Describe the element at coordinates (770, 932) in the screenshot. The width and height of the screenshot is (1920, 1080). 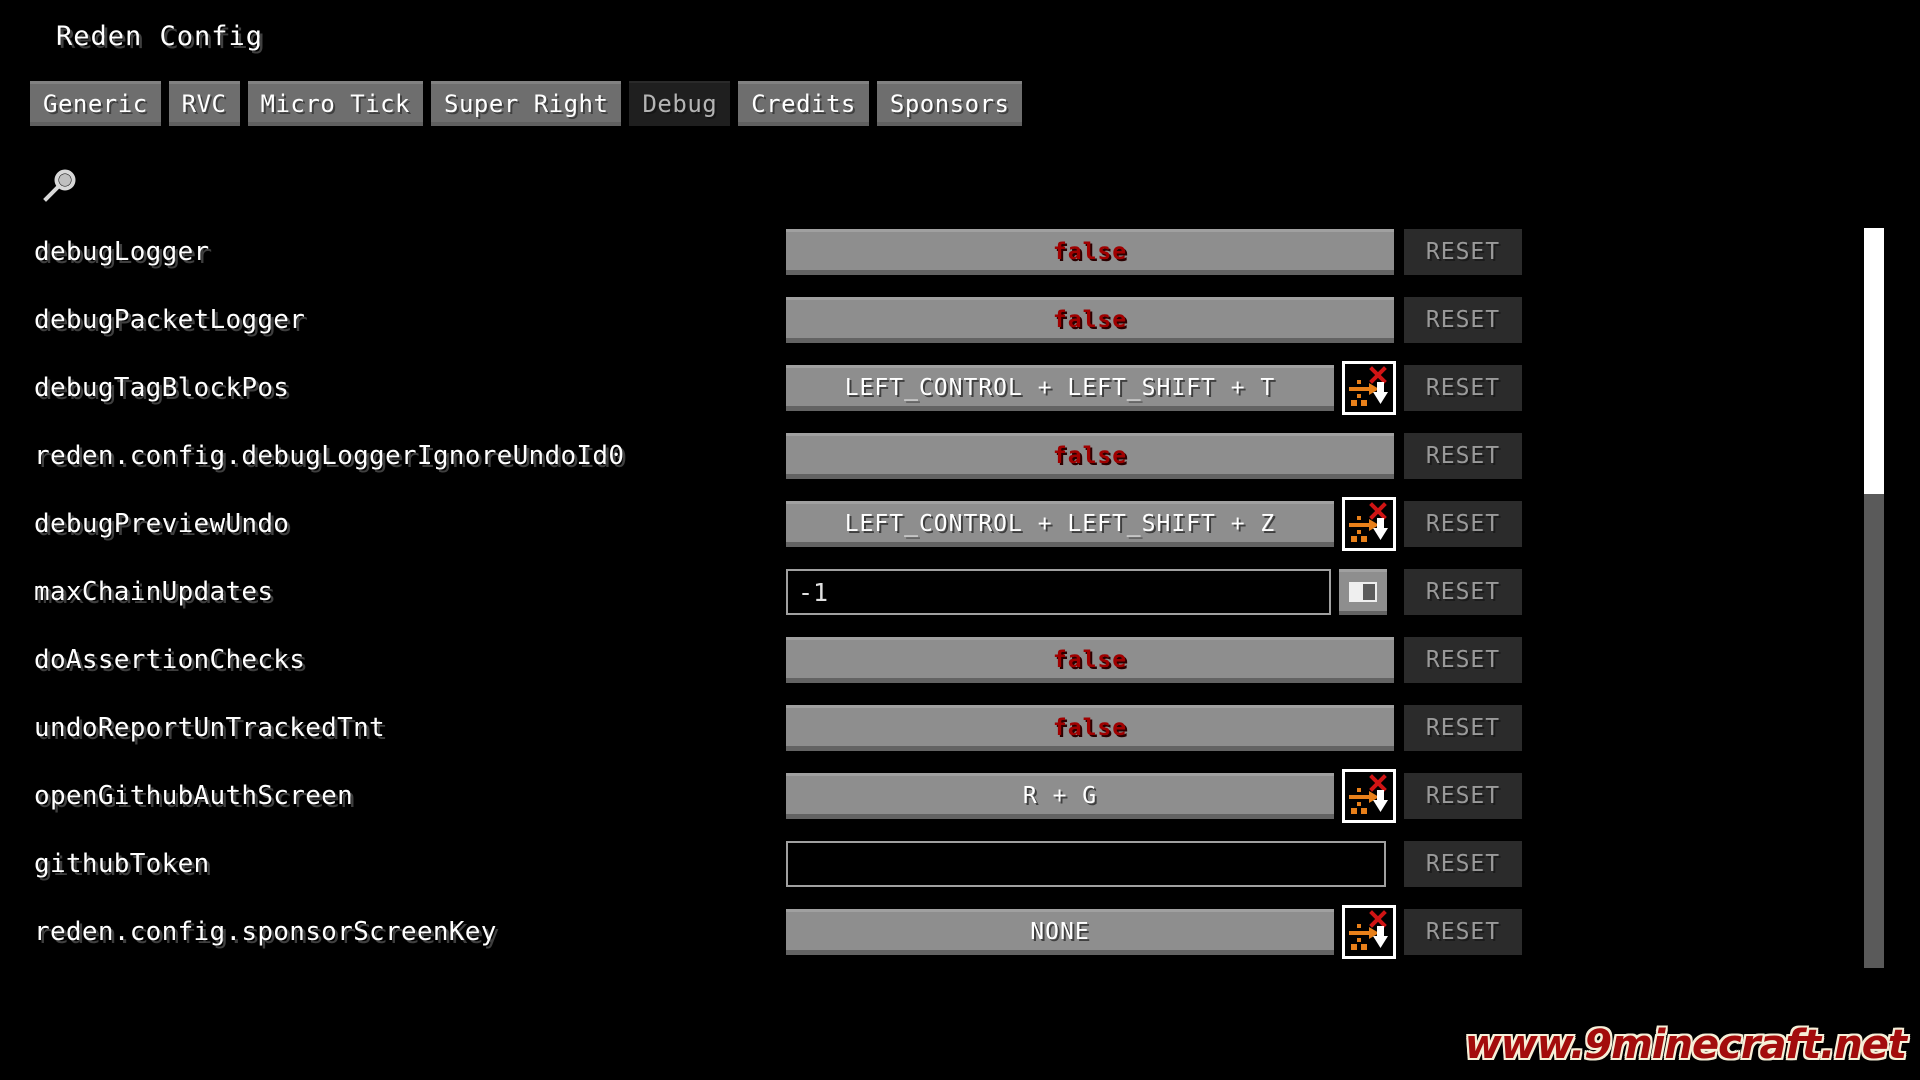
I see `config-row: reden.config.sponsorScreenKey NONE RESET` at that location.